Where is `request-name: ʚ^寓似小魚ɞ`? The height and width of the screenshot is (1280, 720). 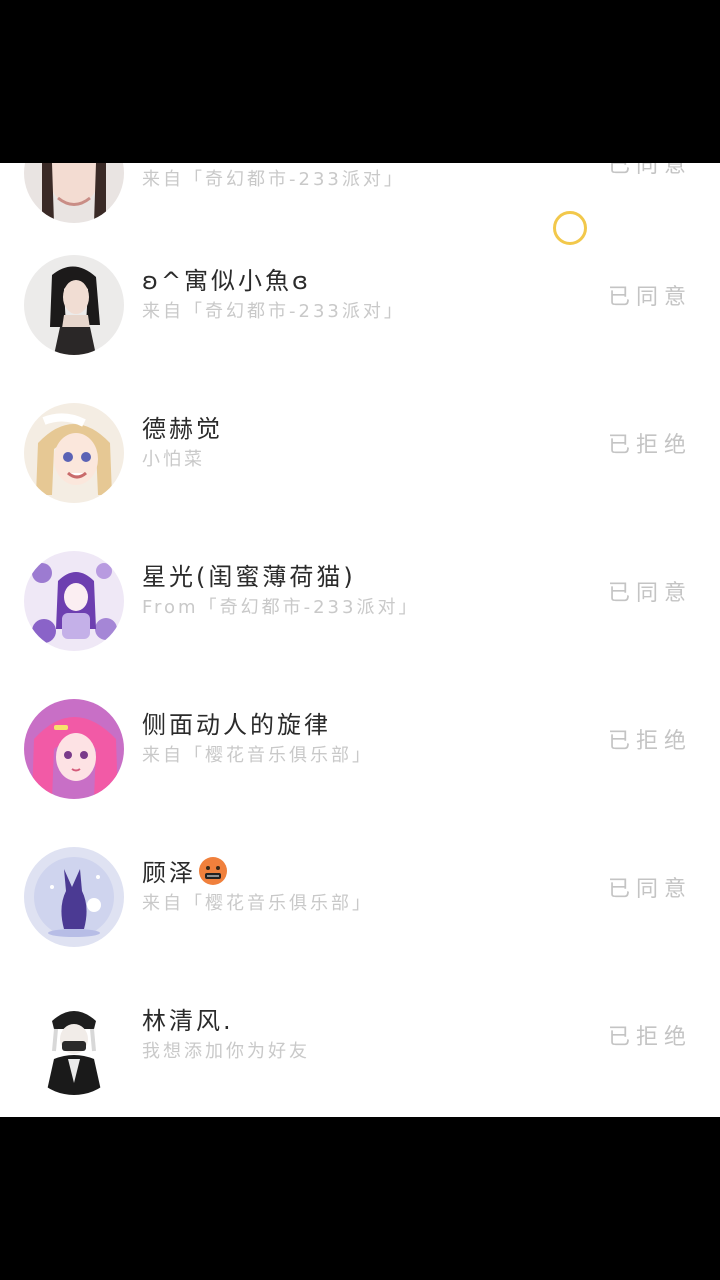 request-name: ʚ^寓似小魚ɞ is located at coordinates (226, 281).